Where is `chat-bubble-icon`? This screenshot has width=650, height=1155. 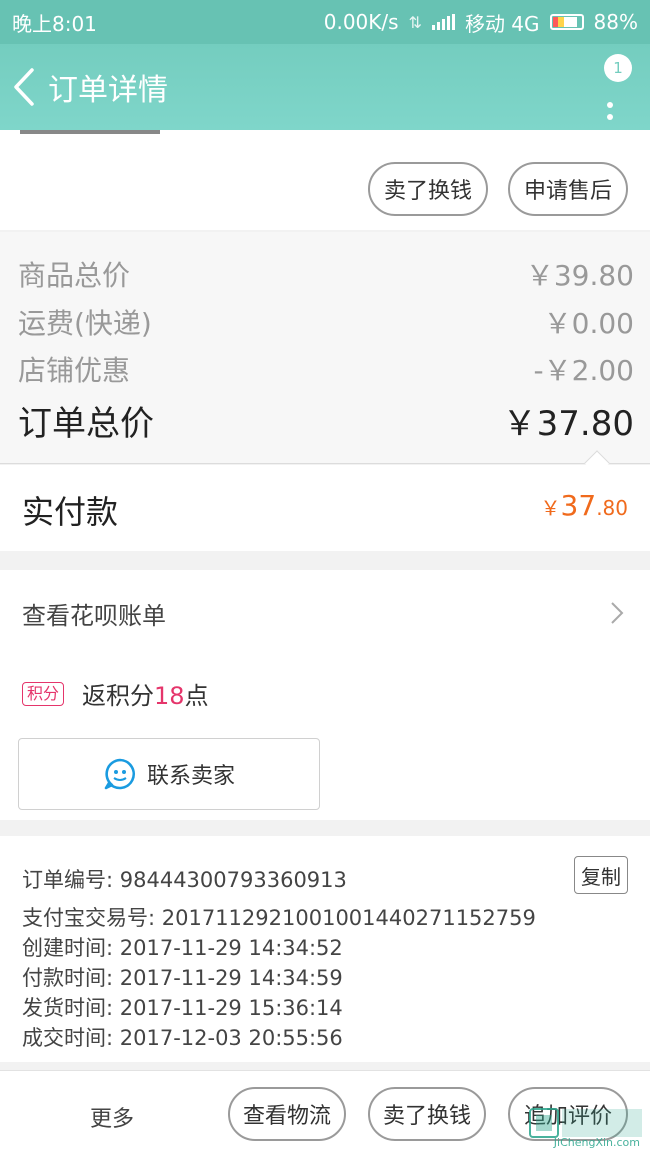 chat-bubble-icon is located at coordinates (119, 774).